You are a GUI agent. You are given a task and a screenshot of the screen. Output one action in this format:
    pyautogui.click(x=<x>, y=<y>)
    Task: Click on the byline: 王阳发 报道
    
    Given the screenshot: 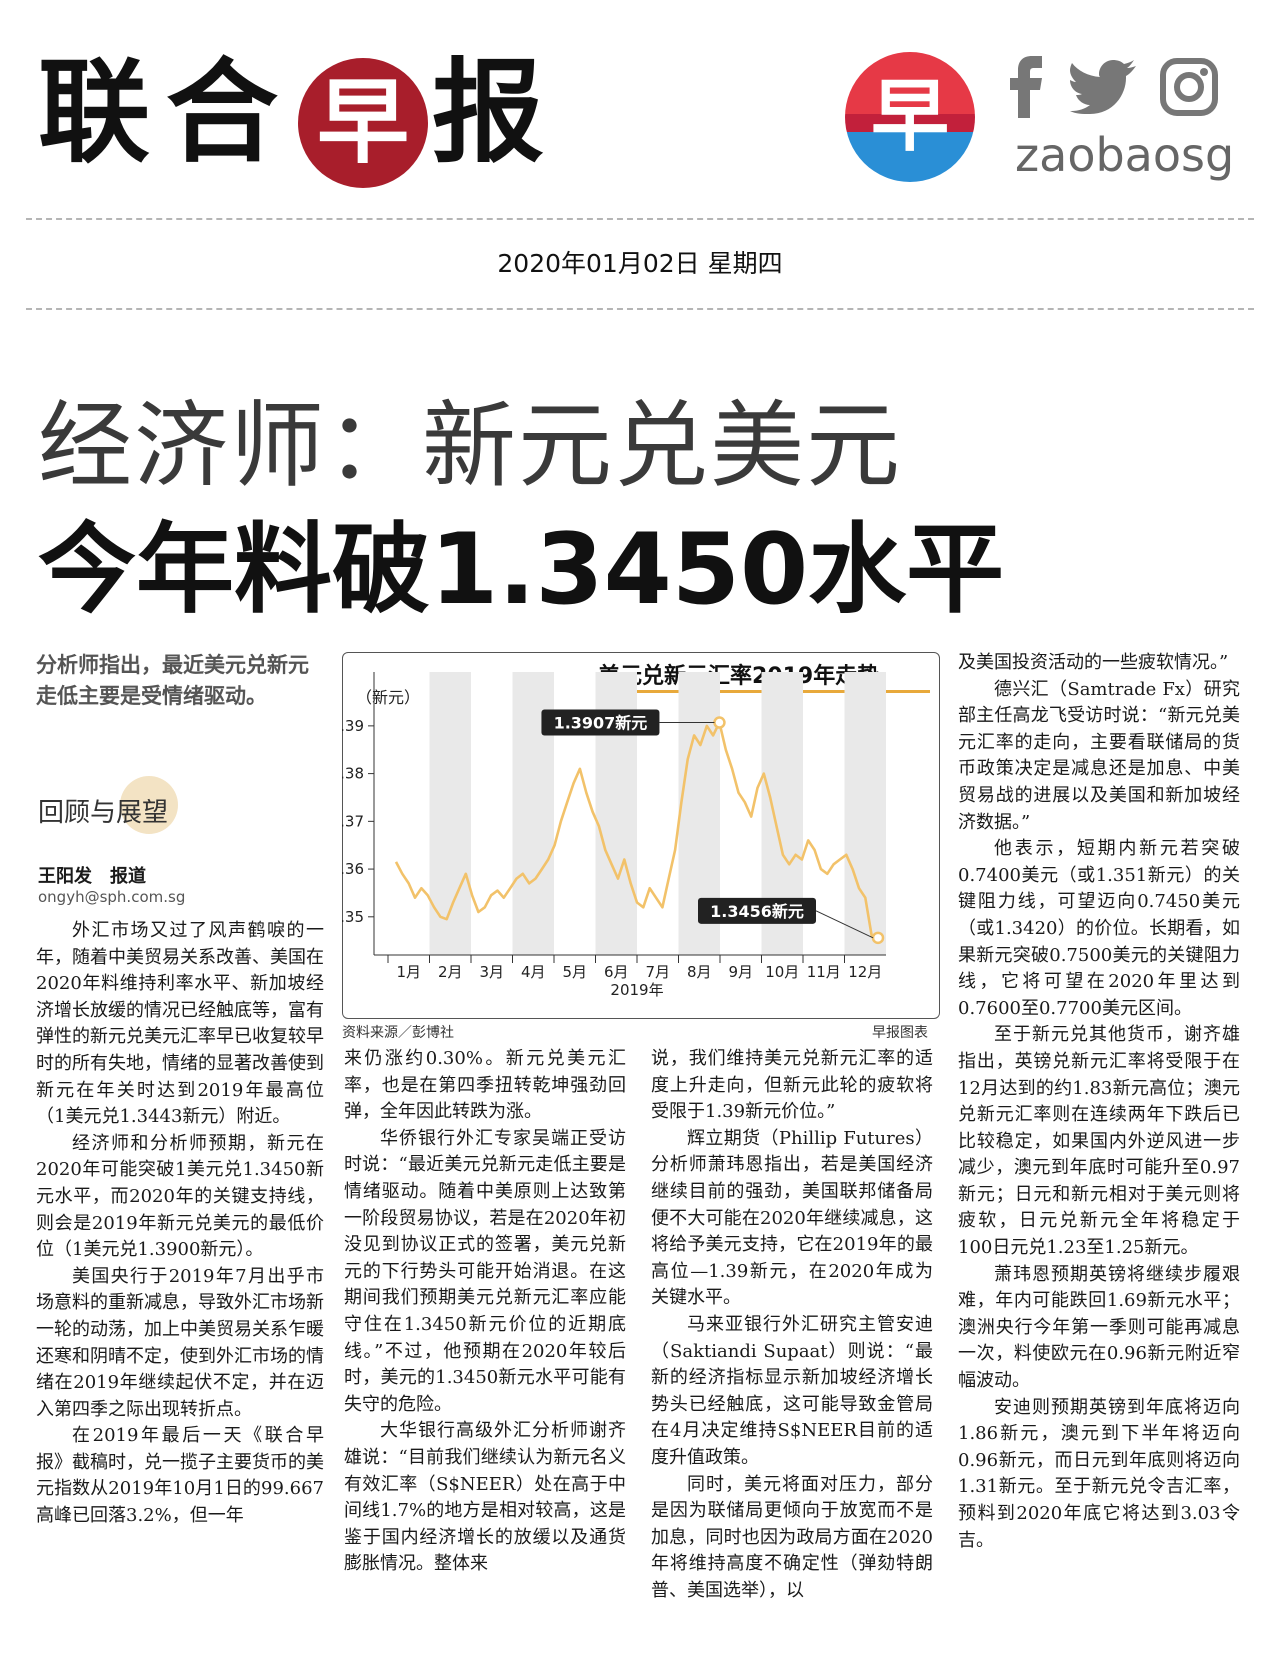 What is the action you would take?
    pyautogui.click(x=92, y=876)
    